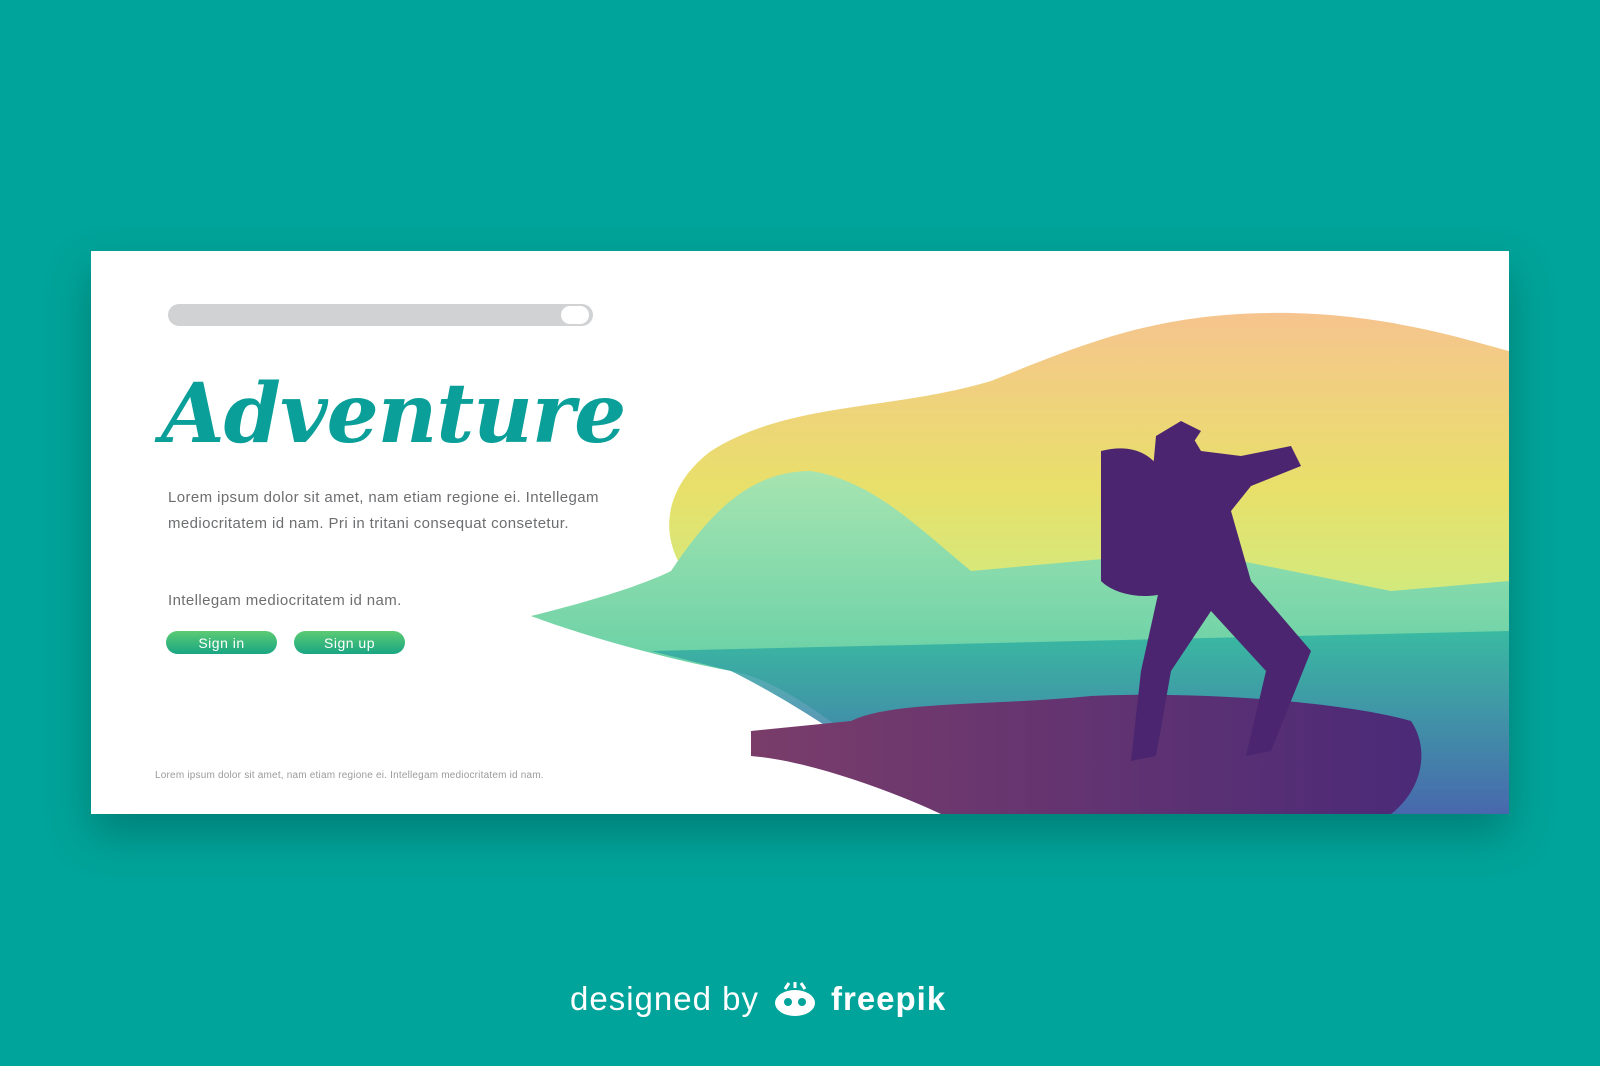 The image size is (1600, 1066). Describe the element at coordinates (794, 999) in the screenshot. I see `freepik-logo-icon` at that location.